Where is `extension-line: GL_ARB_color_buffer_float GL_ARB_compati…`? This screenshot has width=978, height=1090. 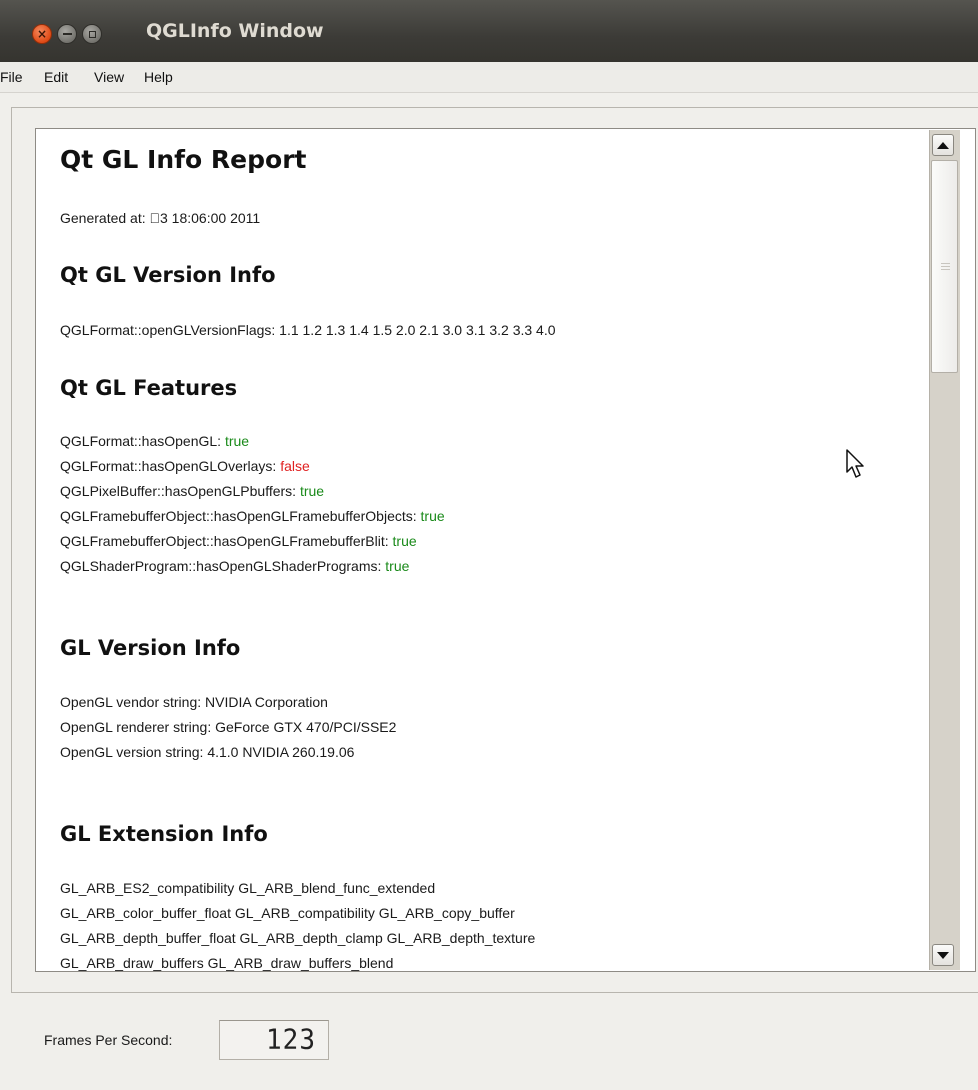 extension-line: GL_ARB_color_buffer_float GL_ARB_compati… is located at coordinates (287, 913).